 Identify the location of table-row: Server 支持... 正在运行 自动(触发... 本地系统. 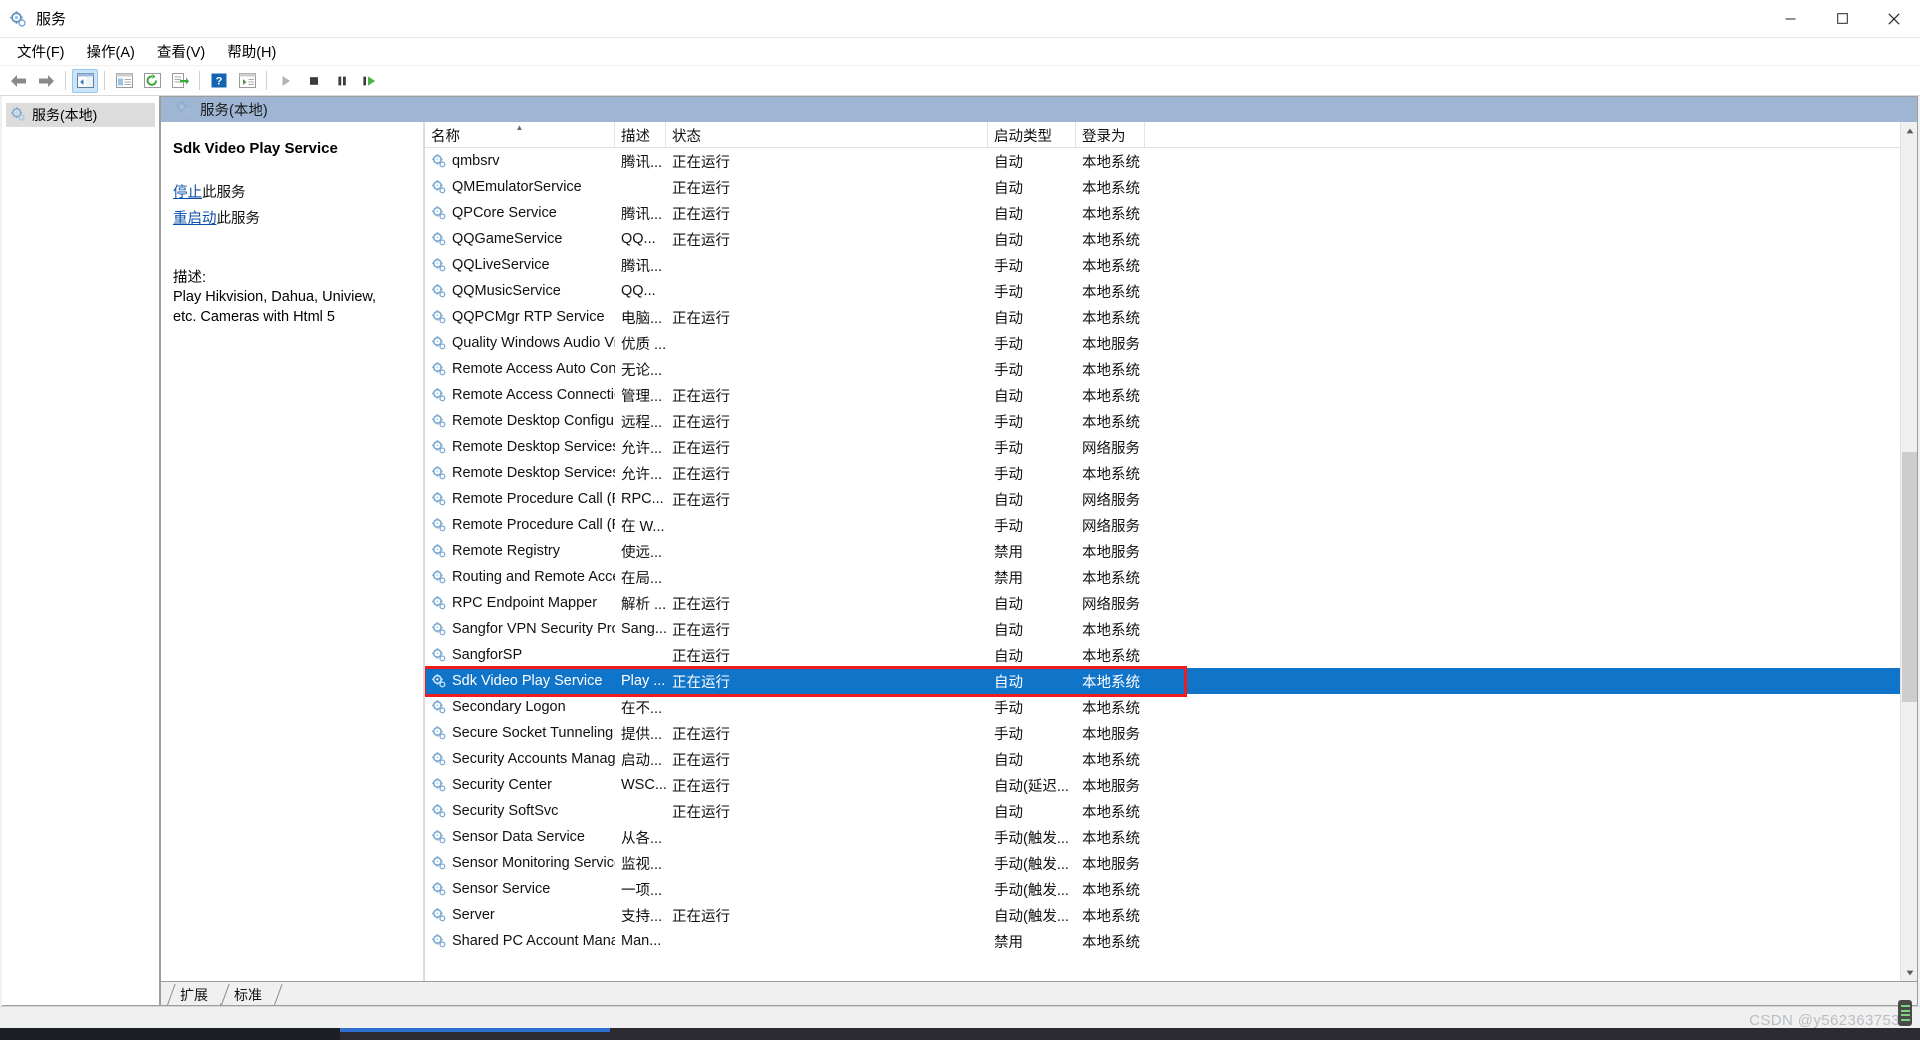
(1171, 915).